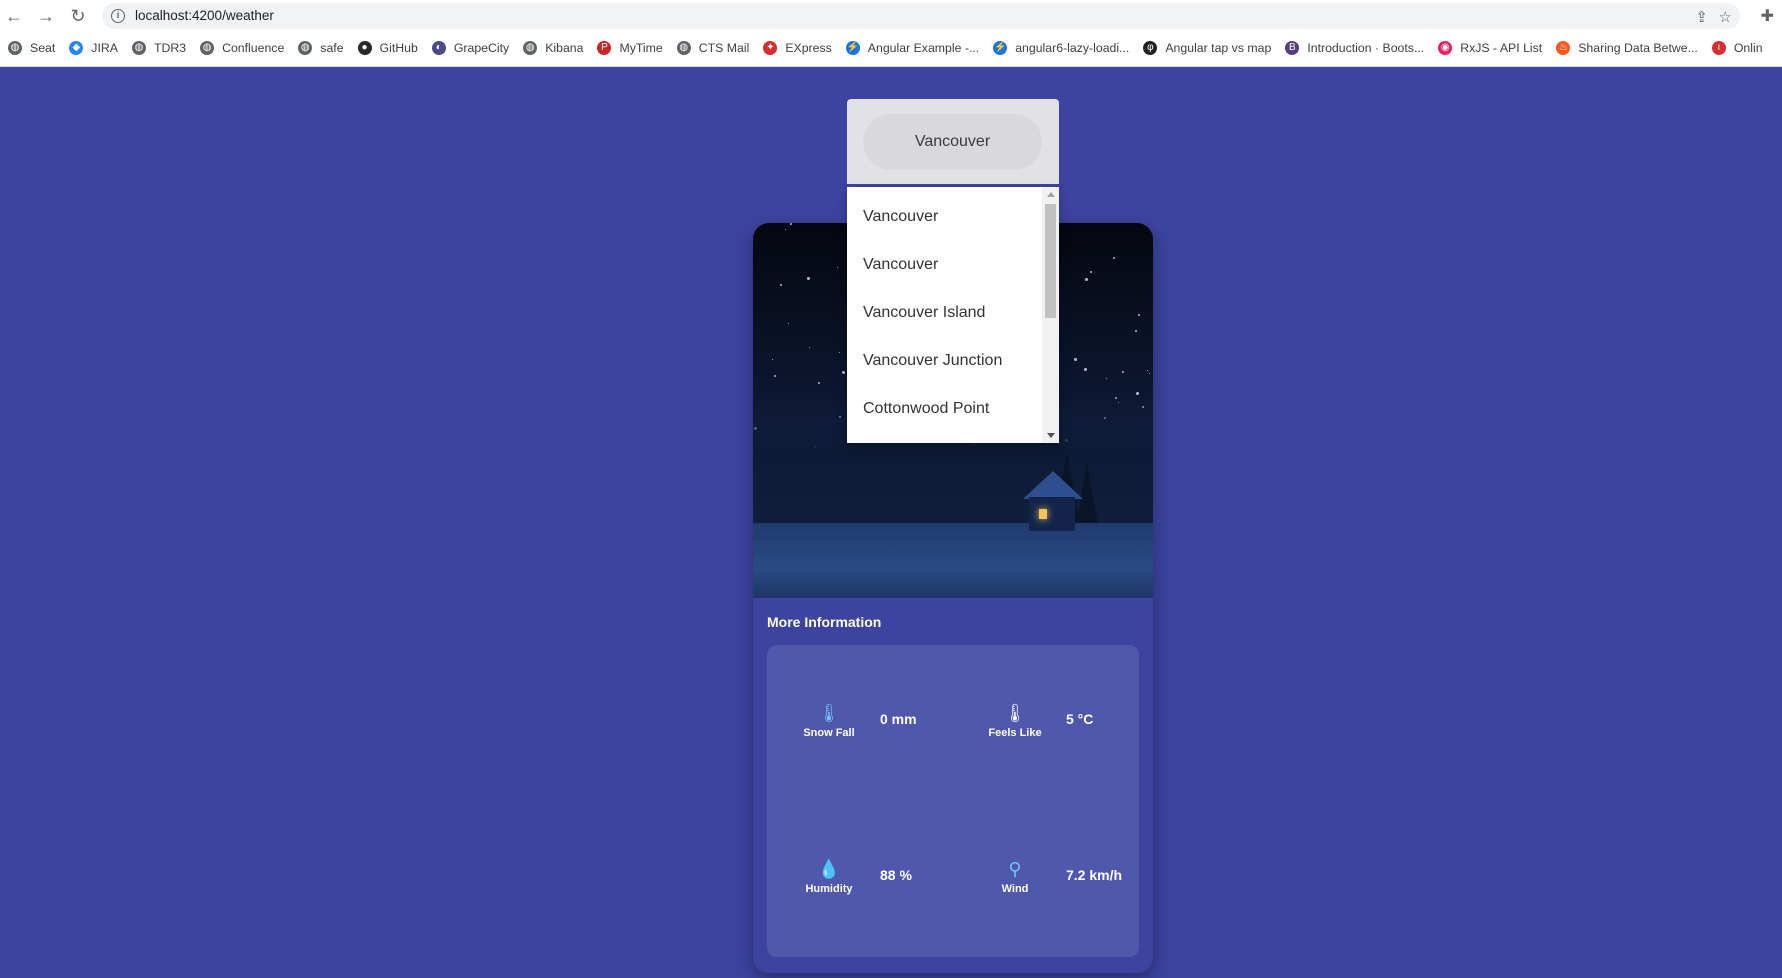 The width and height of the screenshot is (1782, 978). I want to click on maple-leaf-icon: ✦, so click(770, 48).